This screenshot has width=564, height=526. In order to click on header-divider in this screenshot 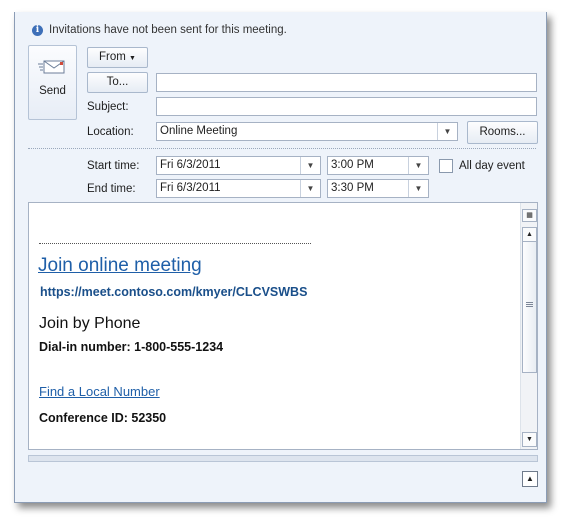, I will do `click(282, 148)`.